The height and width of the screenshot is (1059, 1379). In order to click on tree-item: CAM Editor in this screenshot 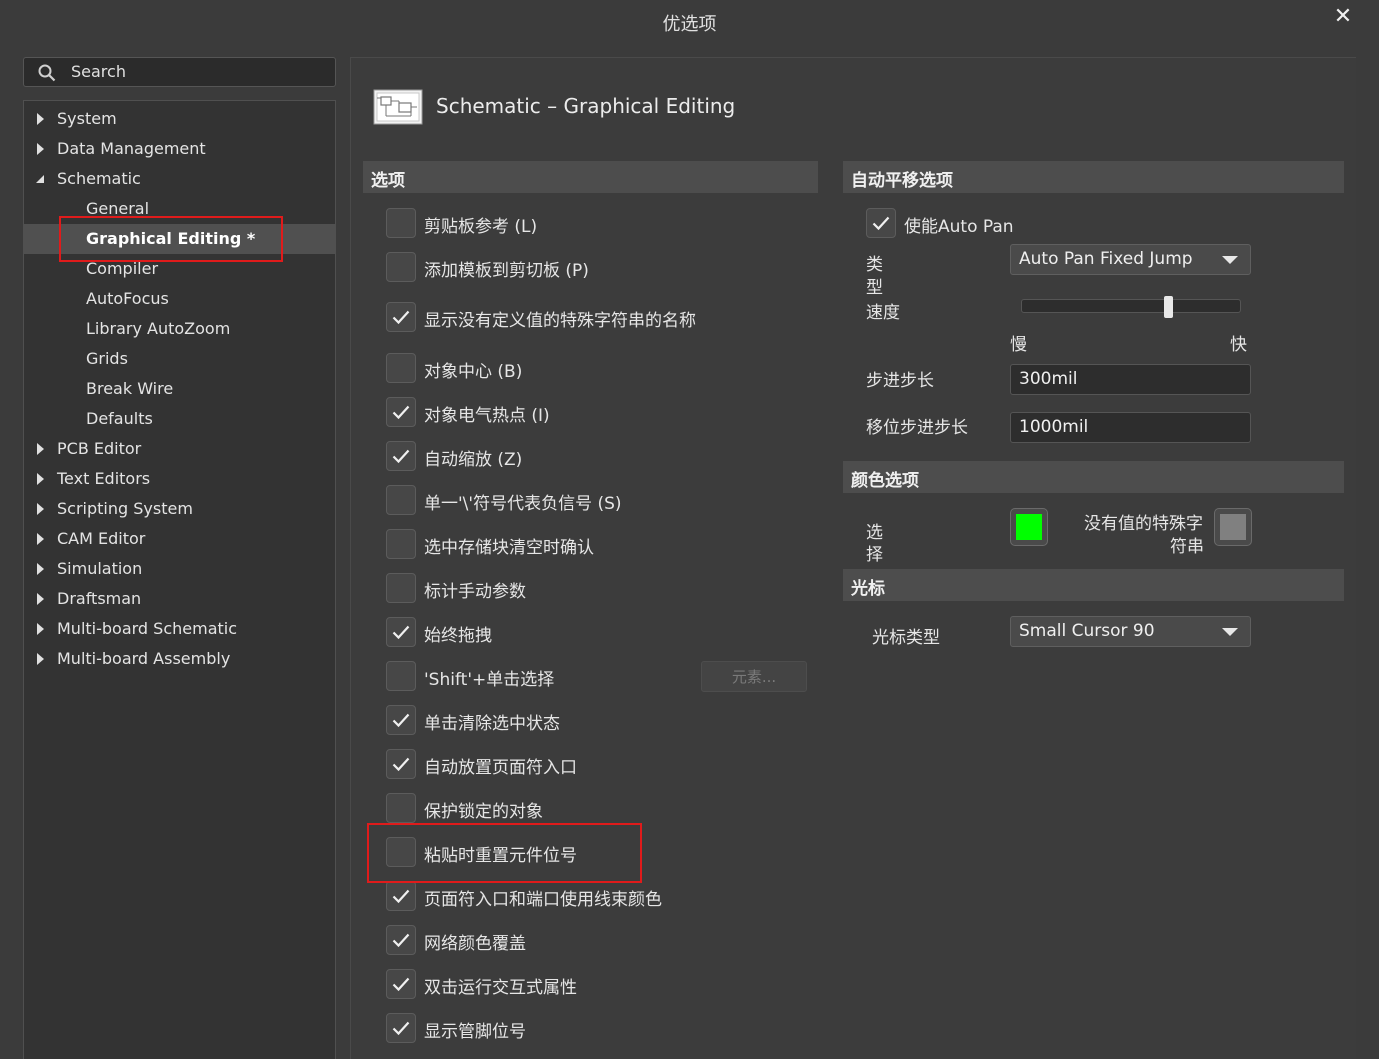, I will do `click(179, 539)`.